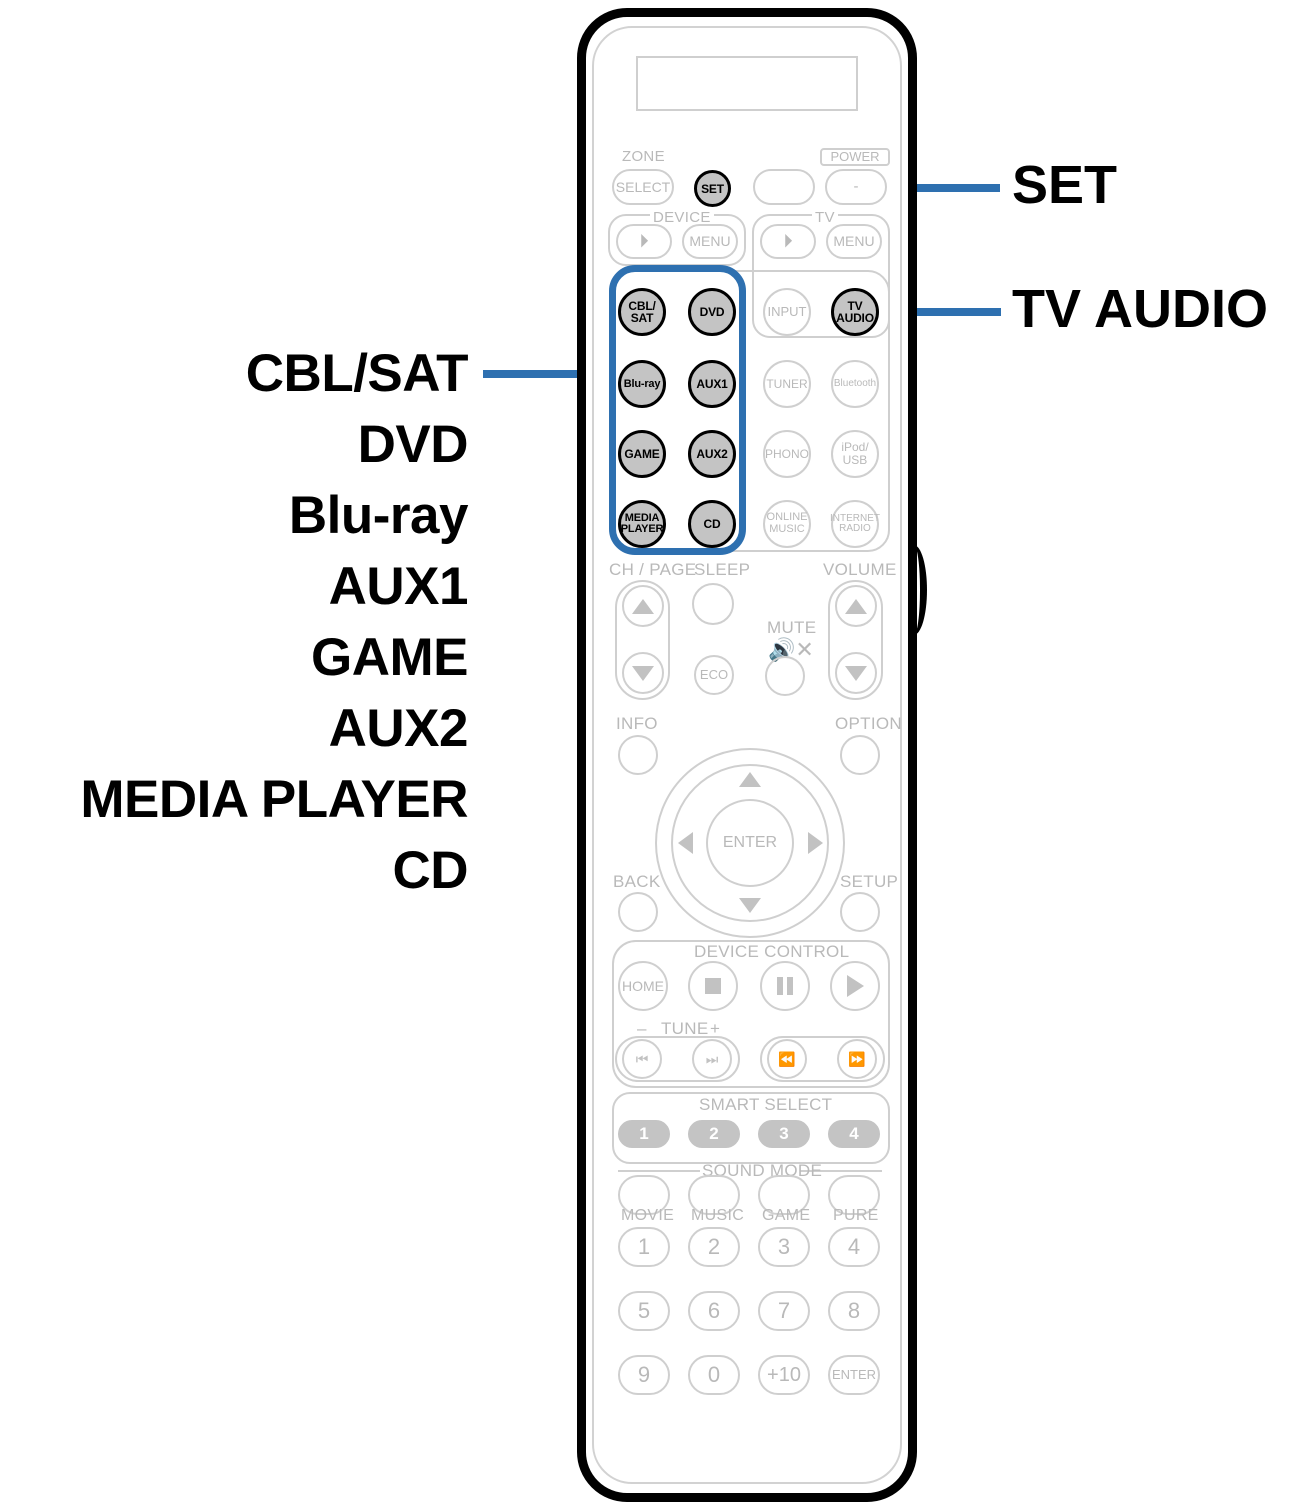 This screenshot has height=1510, width=1308. Describe the element at coordinates (643, 187) in the screenshot. I see `zone-select-button: SELECT` at that location.